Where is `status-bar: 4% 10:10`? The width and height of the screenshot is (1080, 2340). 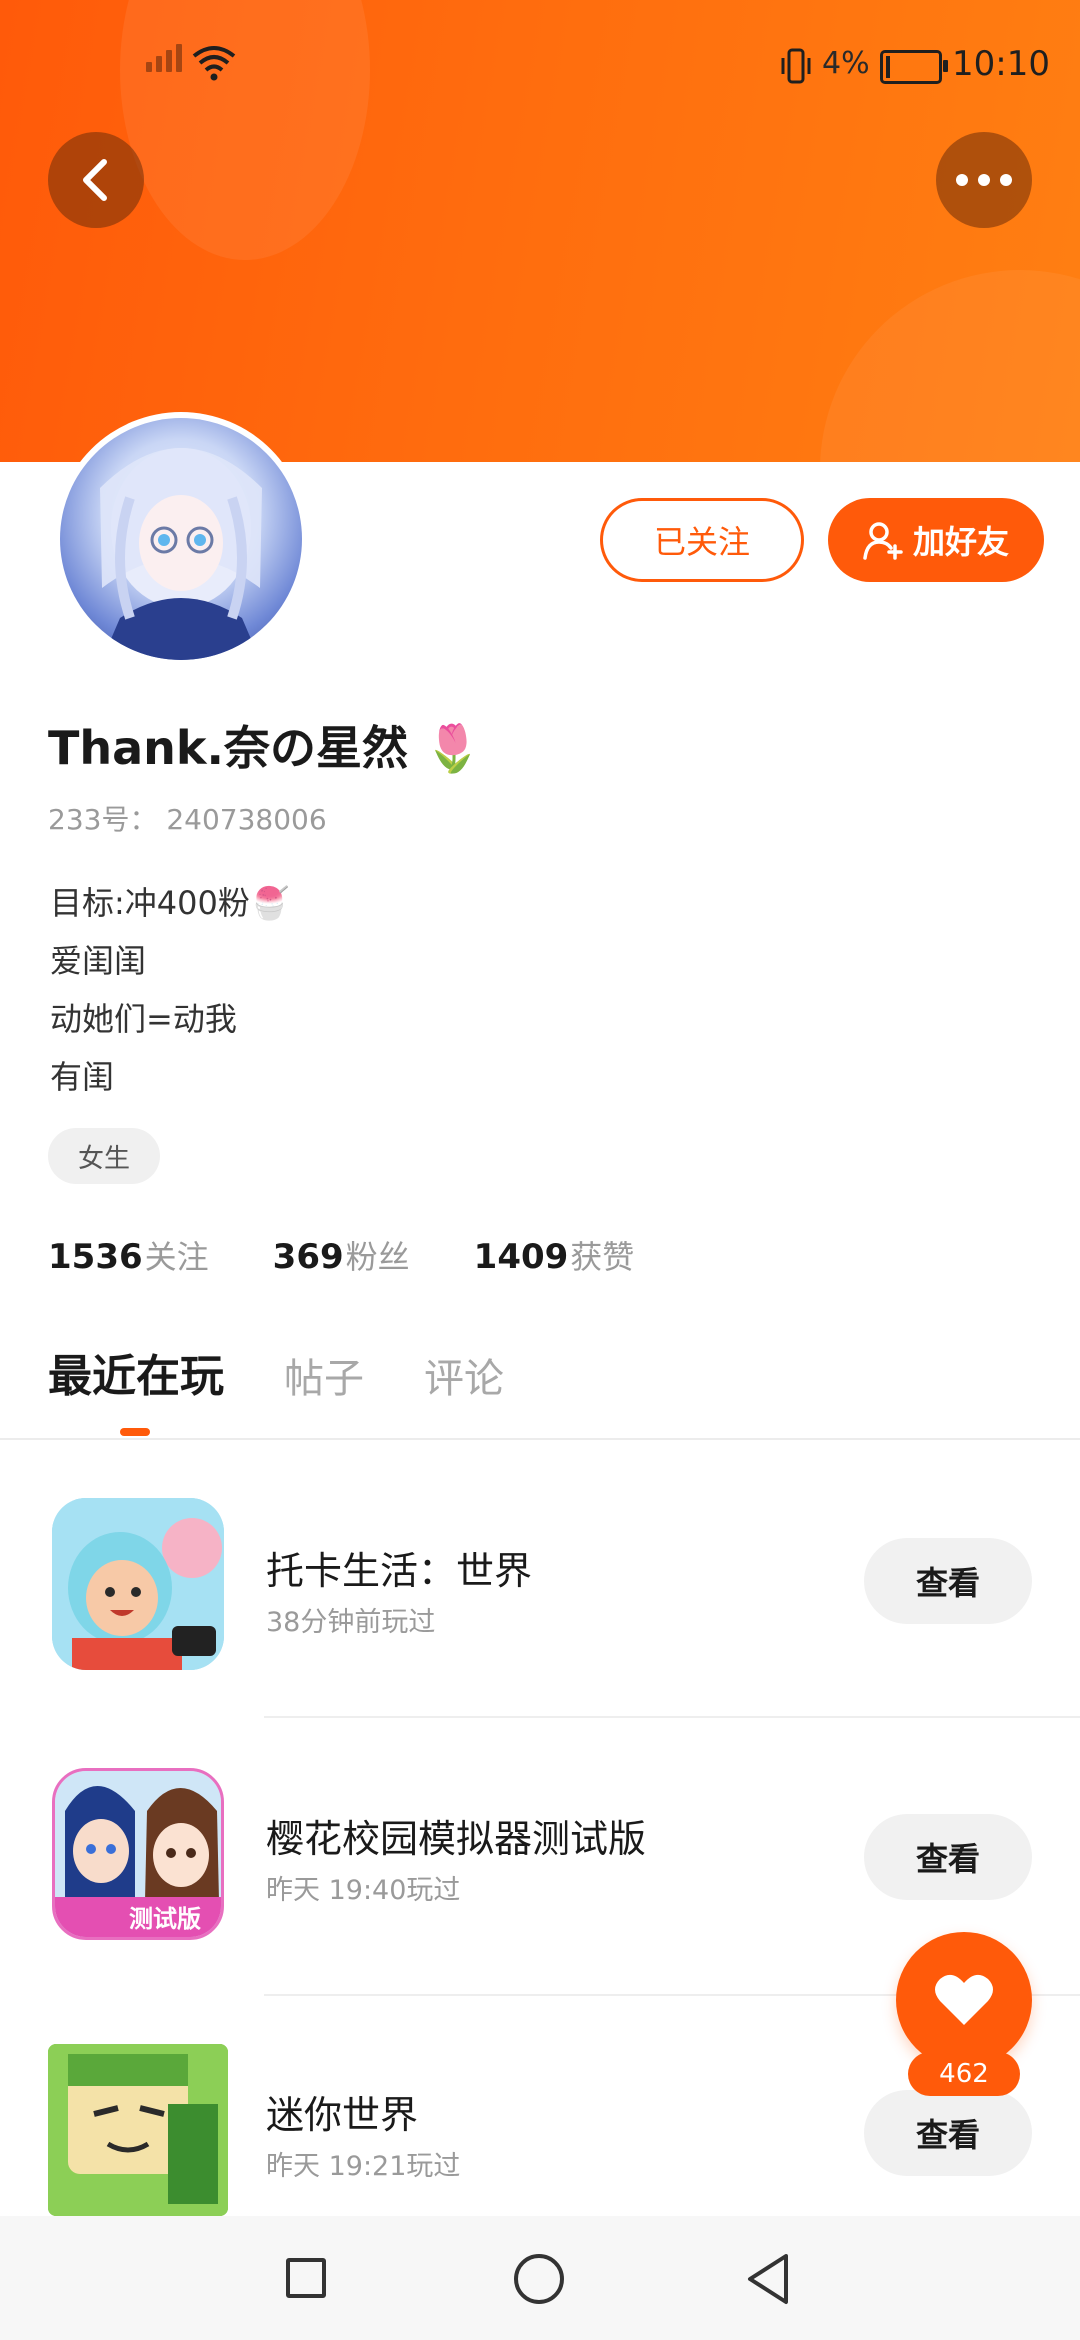
status-bar: 4% 10:10 is located at coordinates (540, 65).